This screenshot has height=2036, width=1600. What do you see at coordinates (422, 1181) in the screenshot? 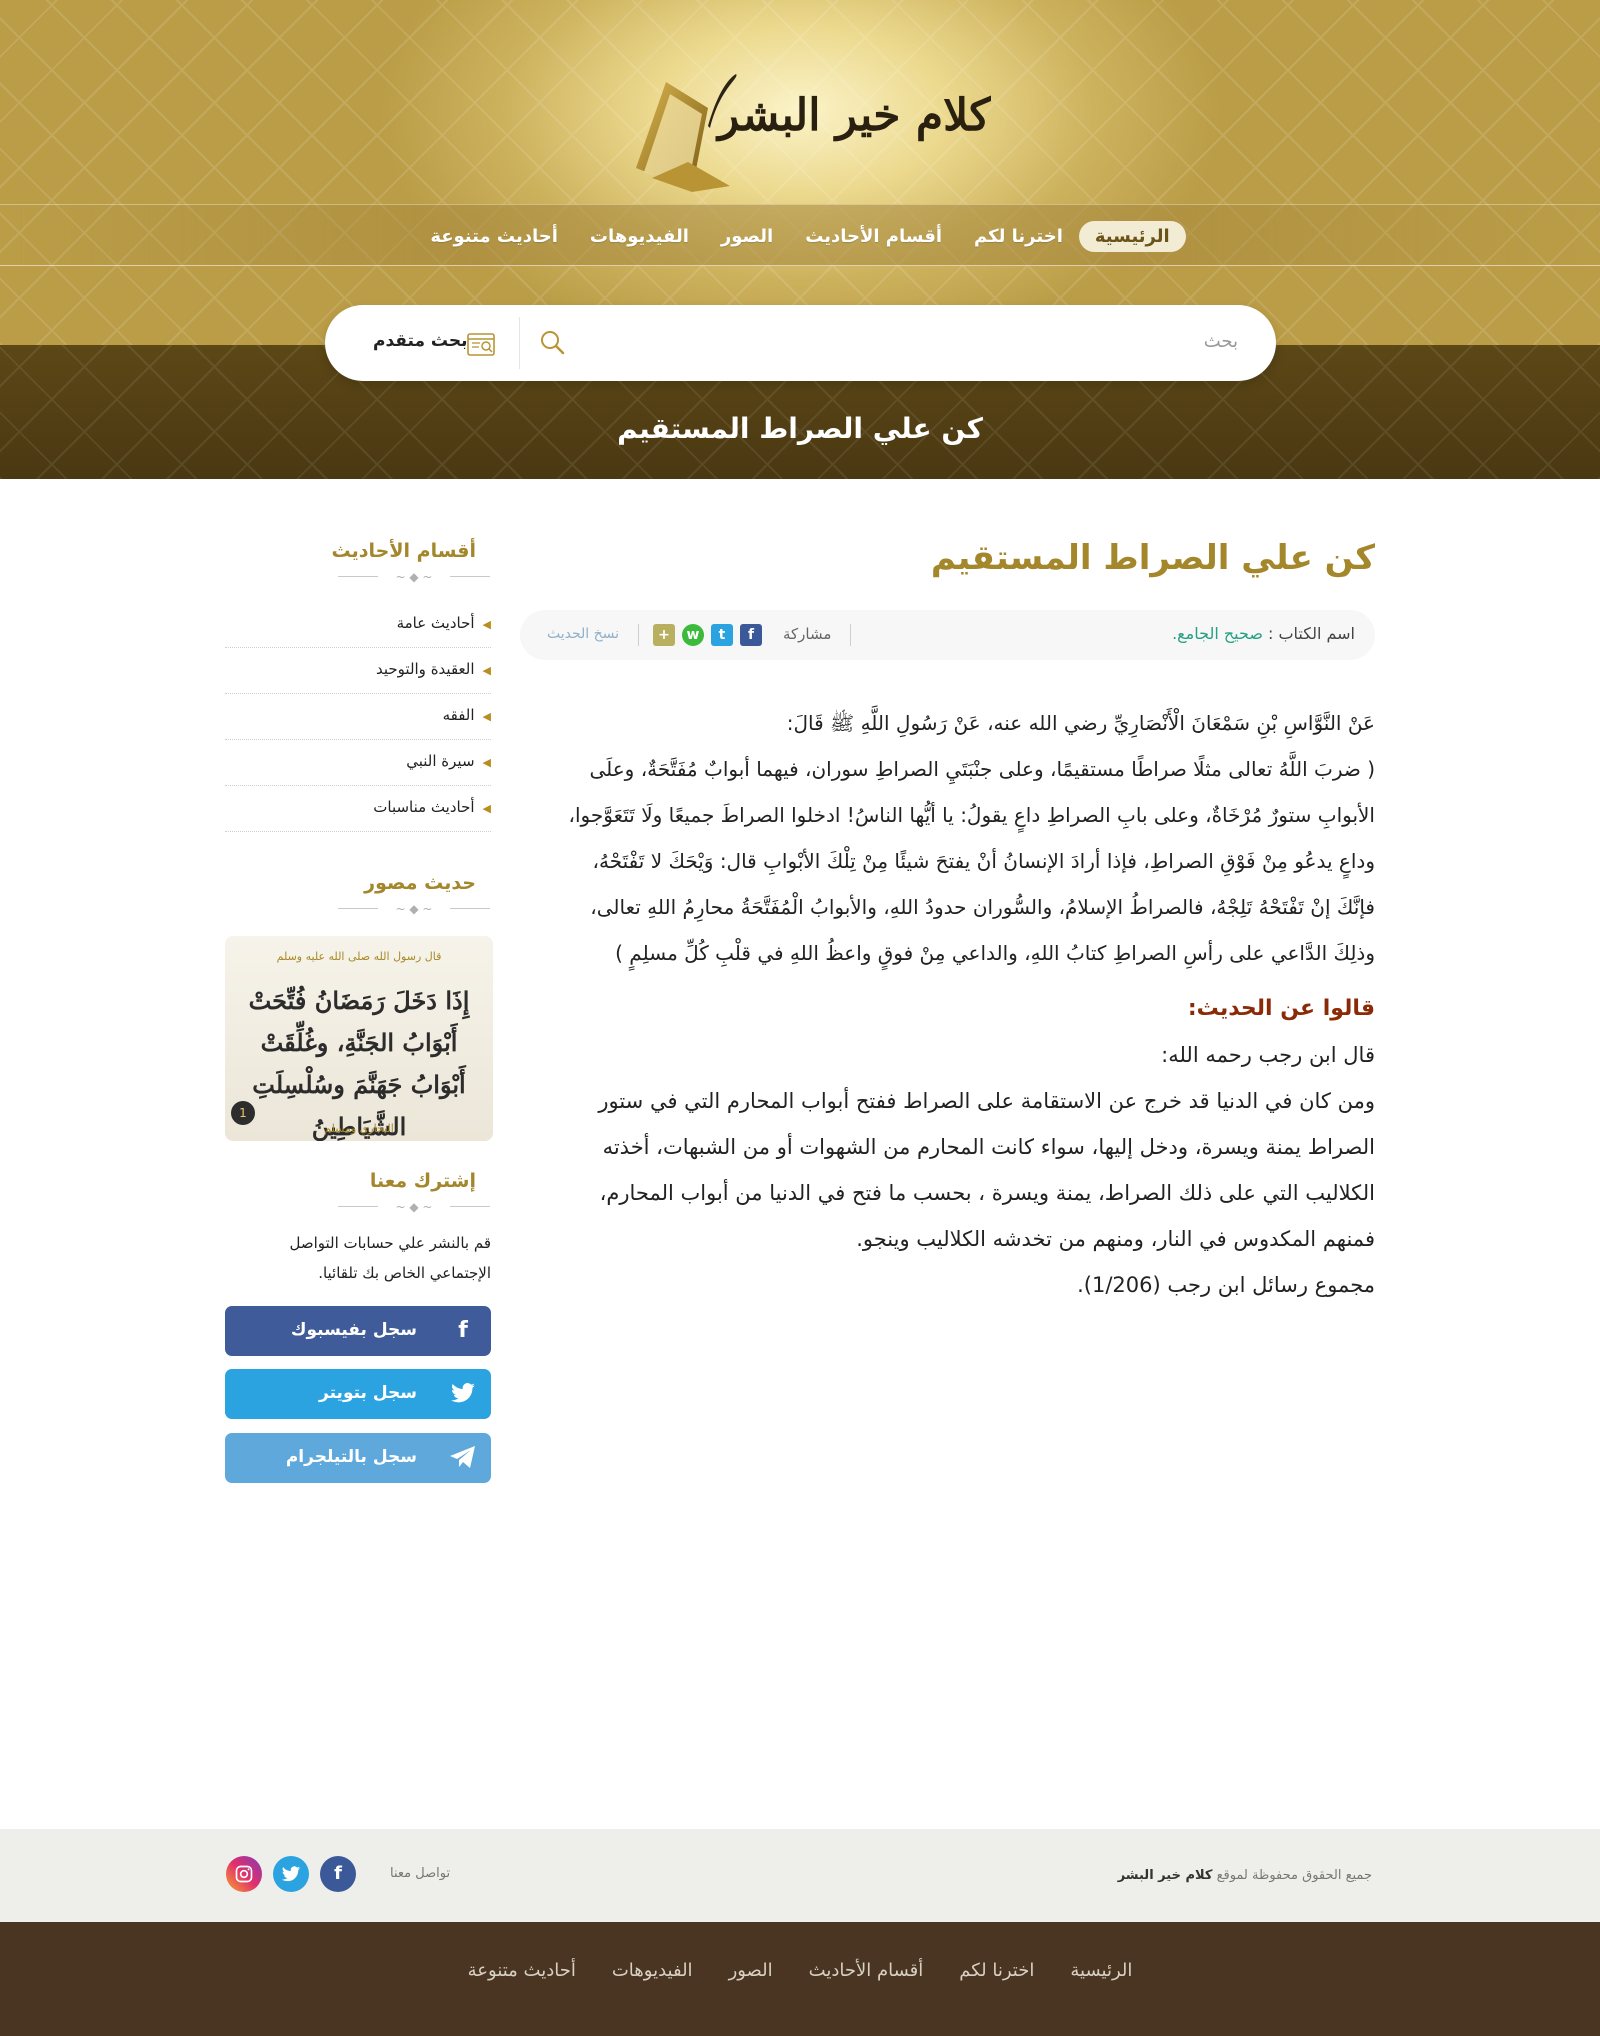
I see `subscribe-heading: إشترك معنا` at bounding box center [422, 1181].